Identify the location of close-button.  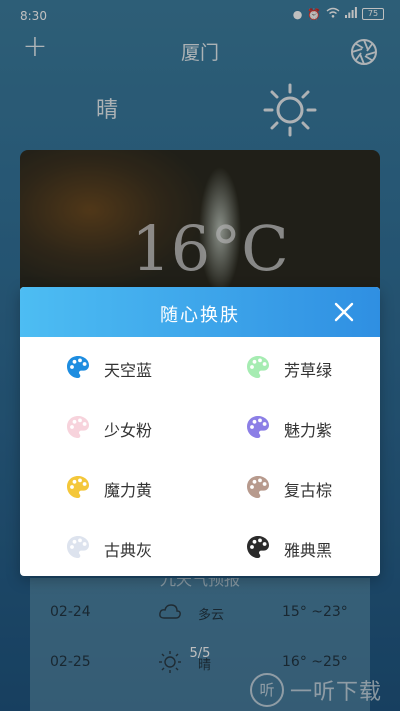
(344, 312).